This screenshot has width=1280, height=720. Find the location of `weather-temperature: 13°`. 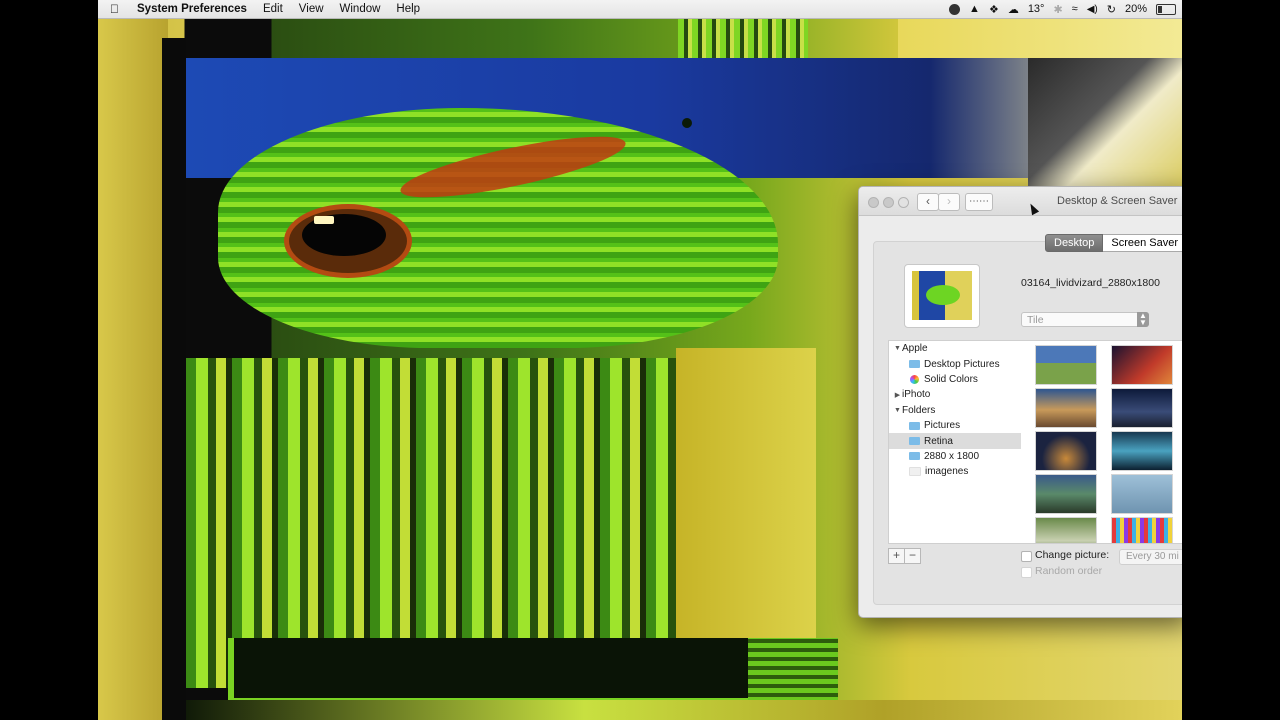

weather-temperature: 13° is located at coordinates (1036, 9).